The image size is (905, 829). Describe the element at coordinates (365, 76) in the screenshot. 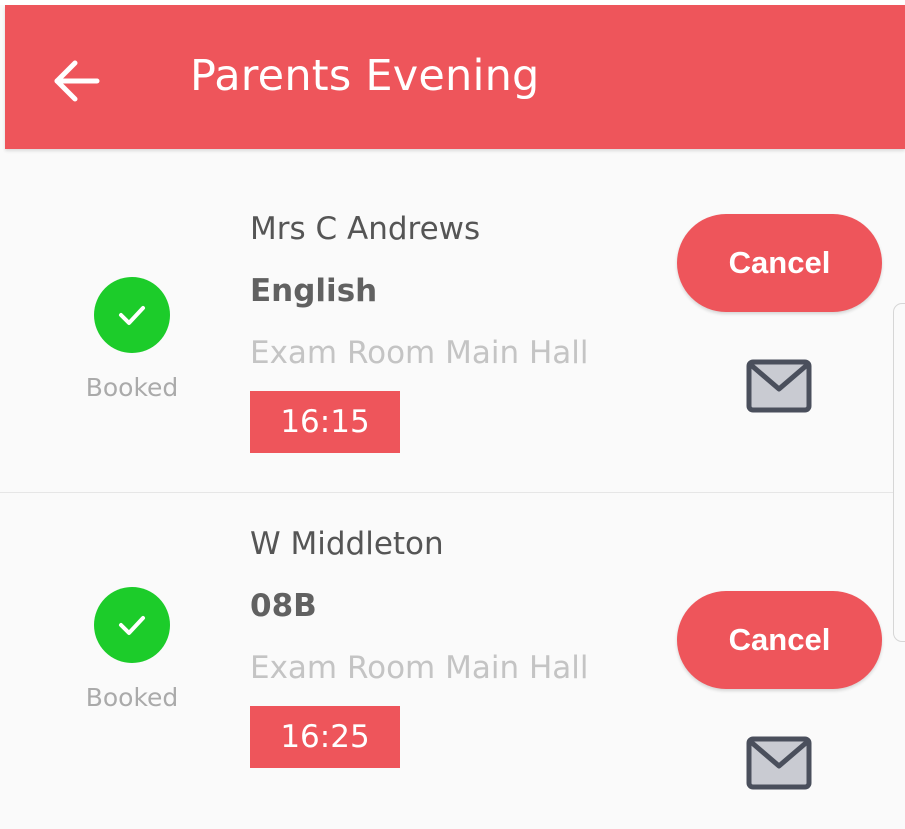

I see `page-title: Parents Evening` at that location.